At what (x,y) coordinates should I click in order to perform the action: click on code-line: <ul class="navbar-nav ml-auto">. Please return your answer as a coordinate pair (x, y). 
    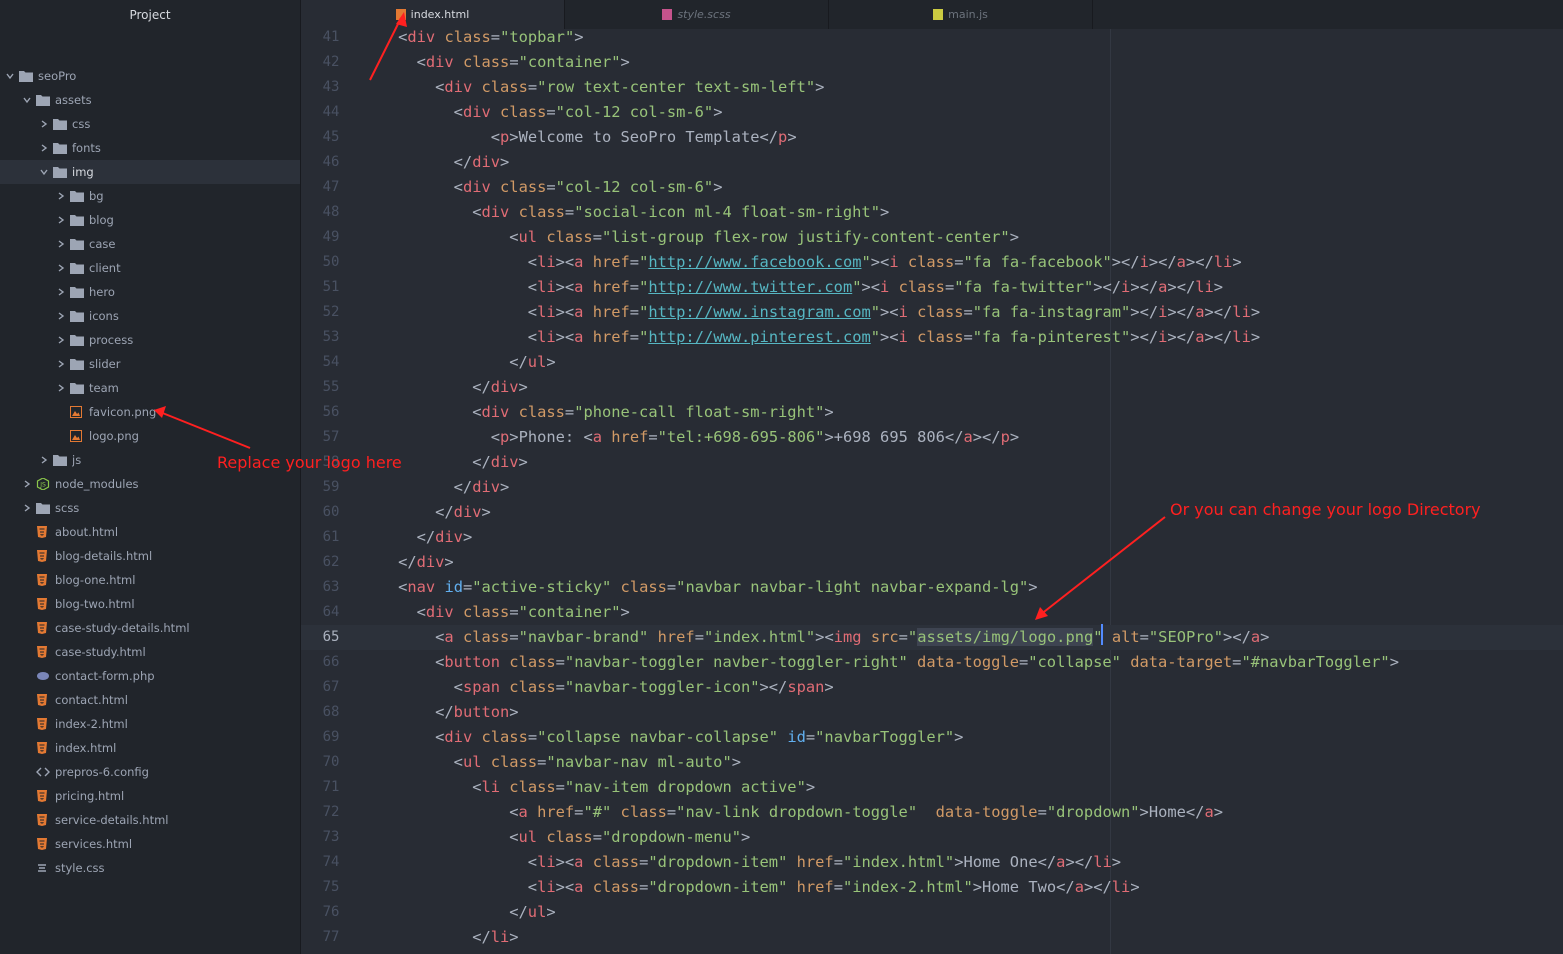
    Looking at the image, I should click on (962, 762).